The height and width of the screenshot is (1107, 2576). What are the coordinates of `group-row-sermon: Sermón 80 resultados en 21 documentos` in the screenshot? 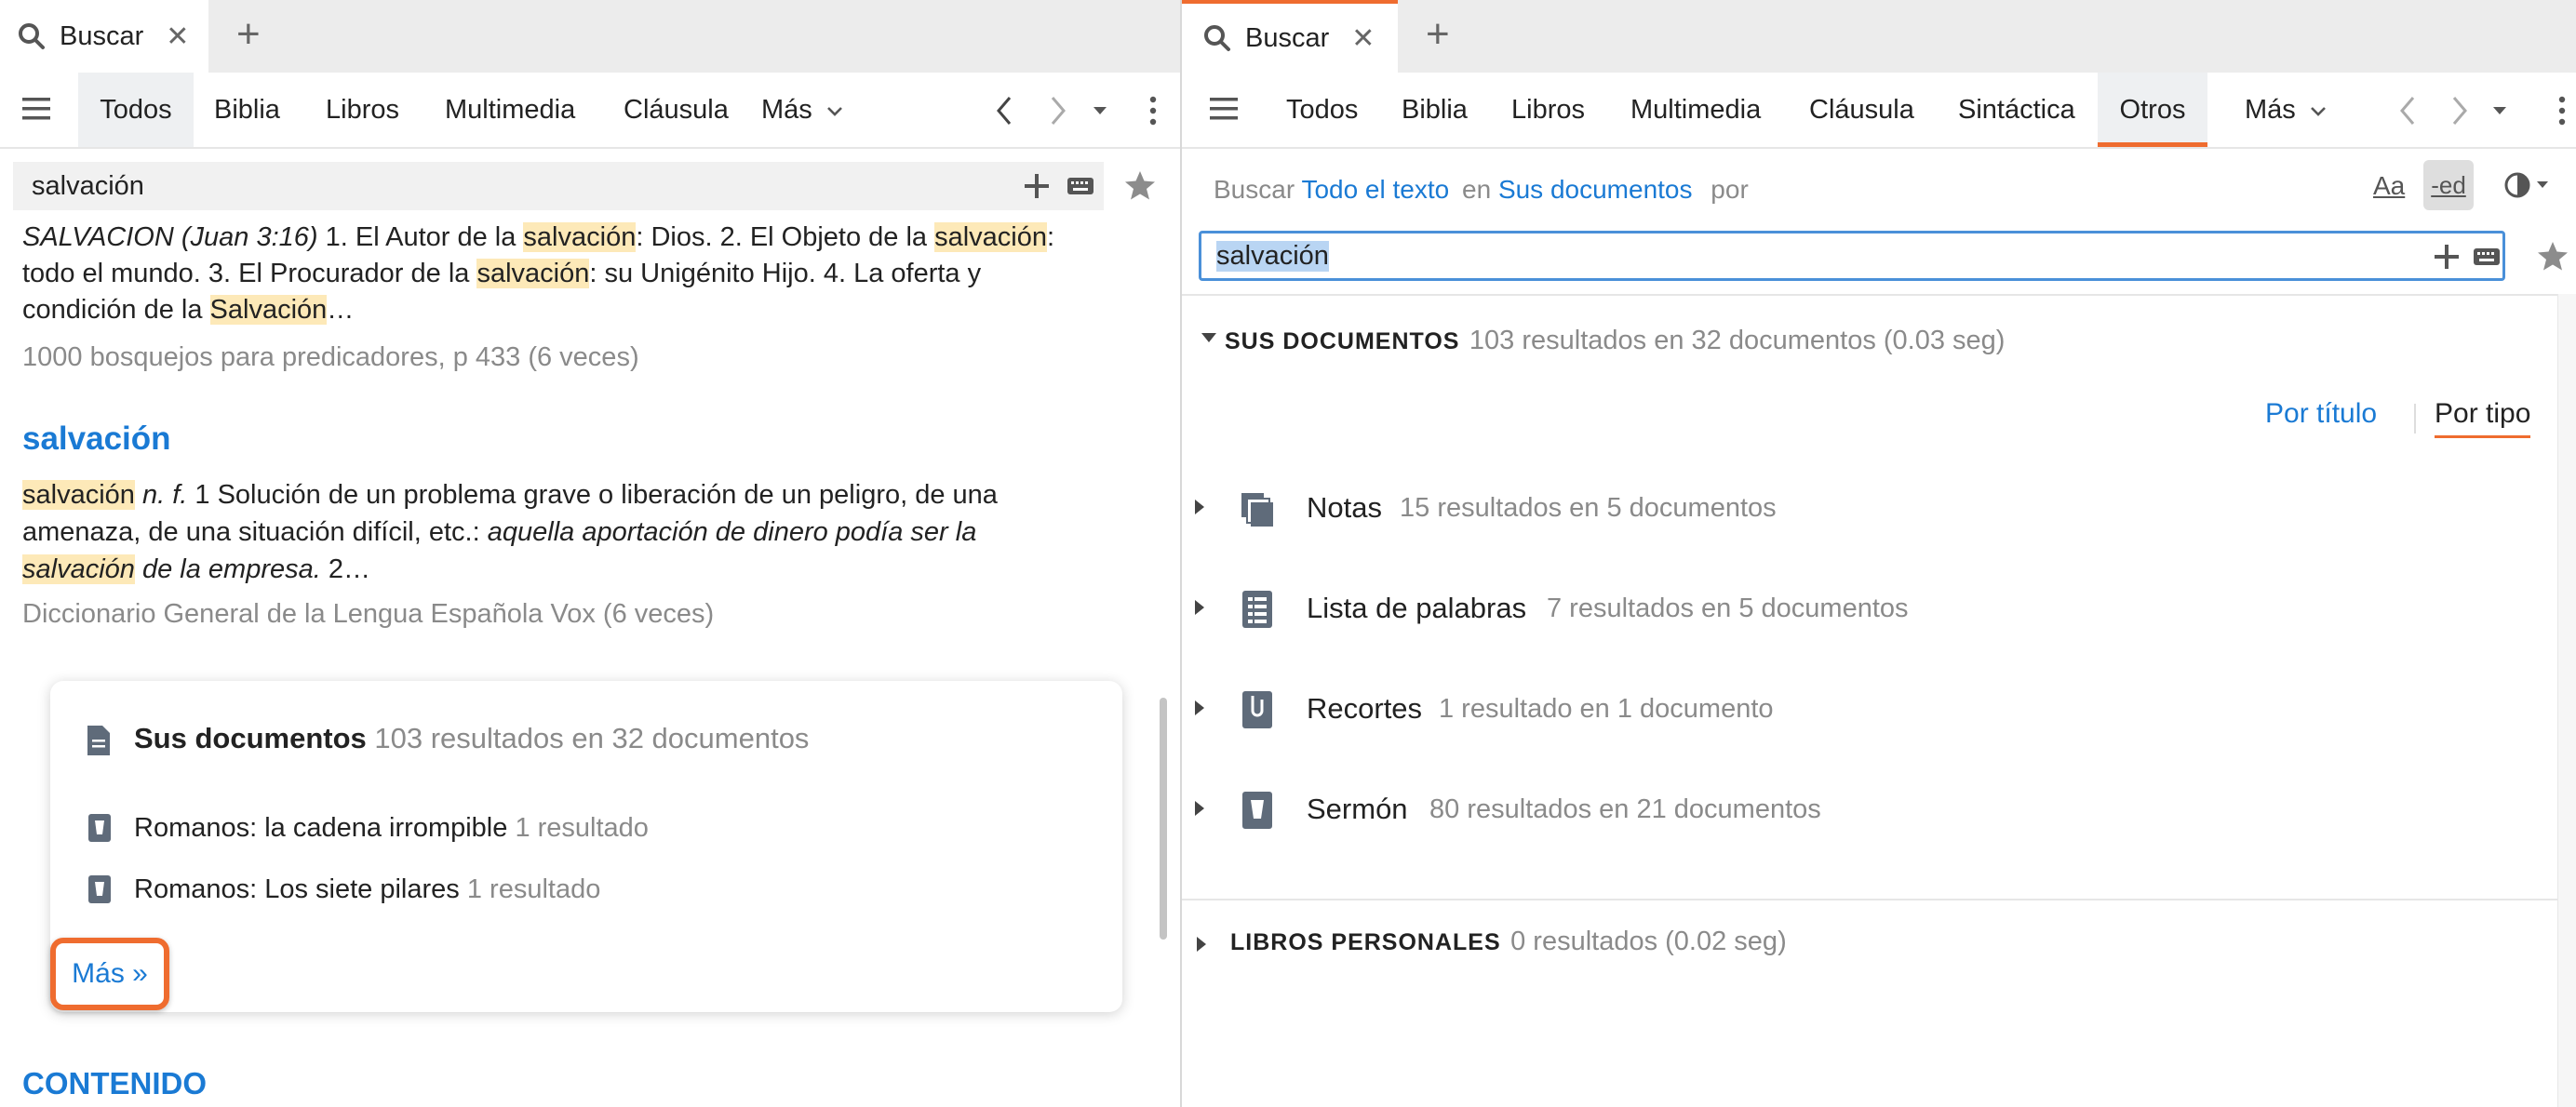 It's located at (1869, 812).